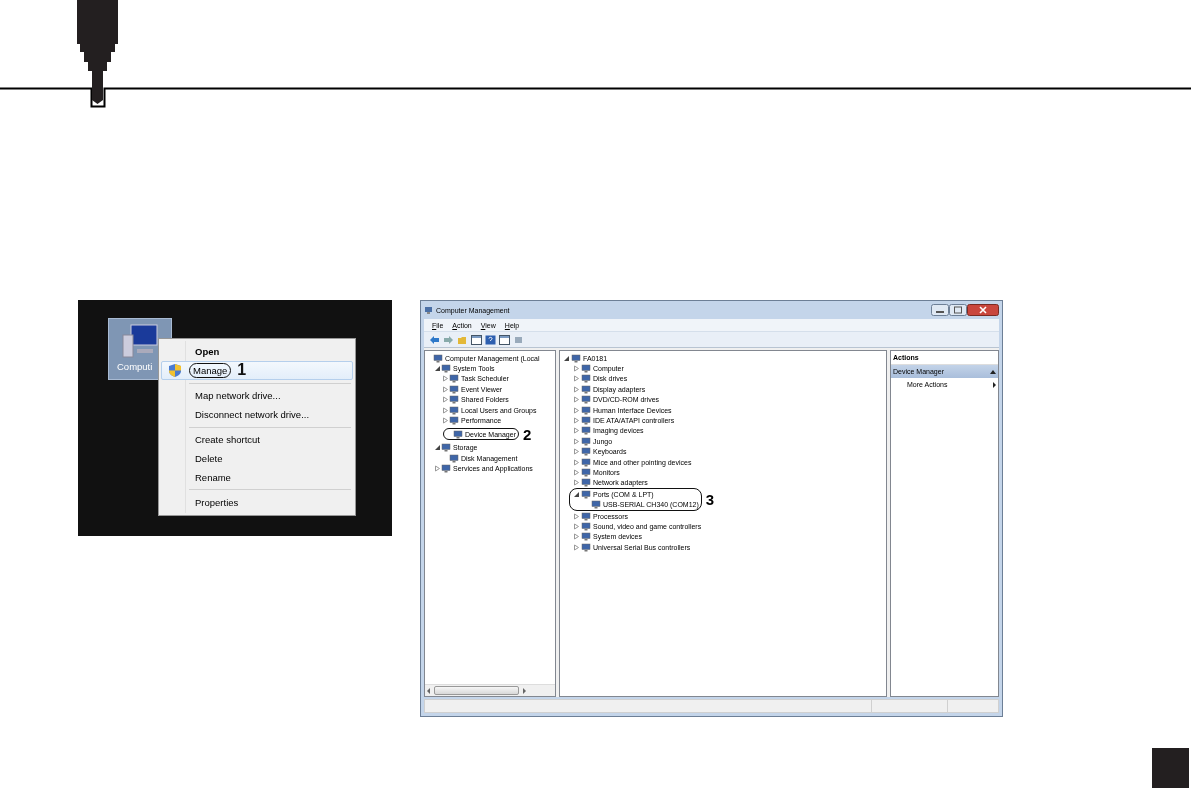 Image resolution: width=1191 pixels, height=794 pixels. What do you see at coordinates (1170, 768) in the screenshot?
I see `page-tab-marker` at bounding box center [1170, 768].